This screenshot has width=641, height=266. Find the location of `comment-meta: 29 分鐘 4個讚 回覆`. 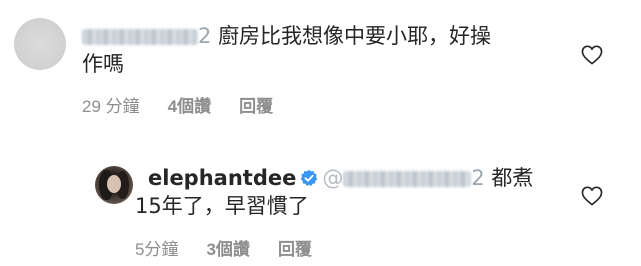

comment-meta: 29 分鐘 4個讚 回覆 is located at coordinates (191, 104).